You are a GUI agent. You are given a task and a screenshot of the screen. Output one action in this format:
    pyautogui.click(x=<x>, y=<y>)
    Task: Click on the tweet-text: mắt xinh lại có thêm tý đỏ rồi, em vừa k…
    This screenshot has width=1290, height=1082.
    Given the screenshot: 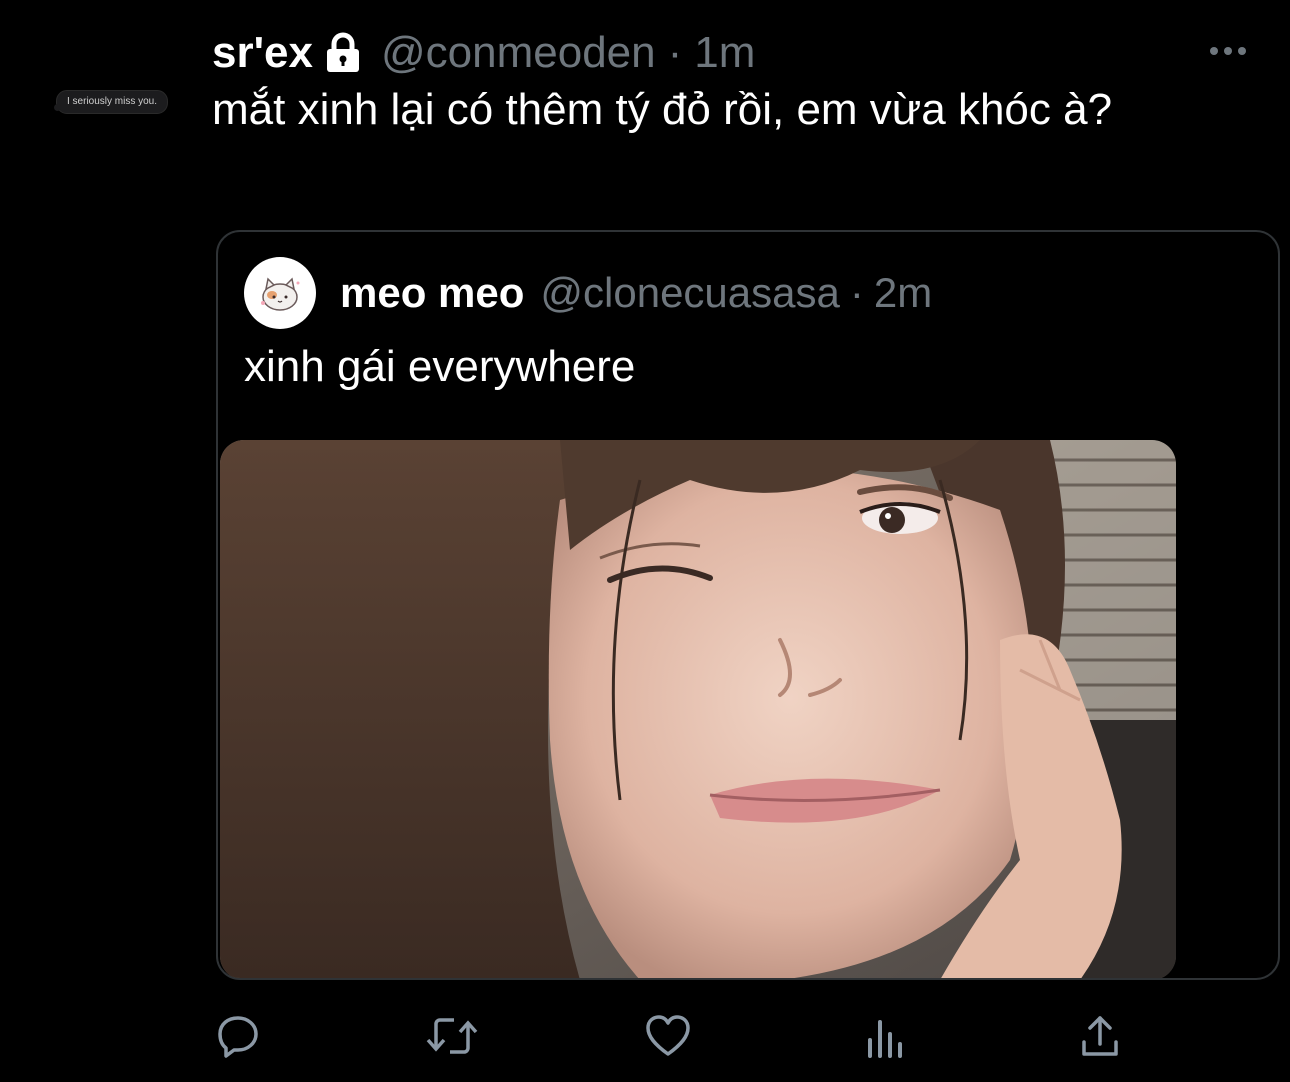 What is the action you would take?
    pyautogui.click(x=662, y=109)
    